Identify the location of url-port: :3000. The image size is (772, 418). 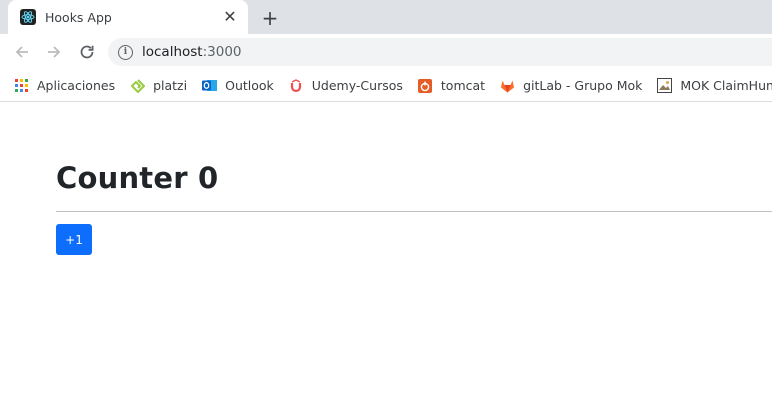
(222, 52).